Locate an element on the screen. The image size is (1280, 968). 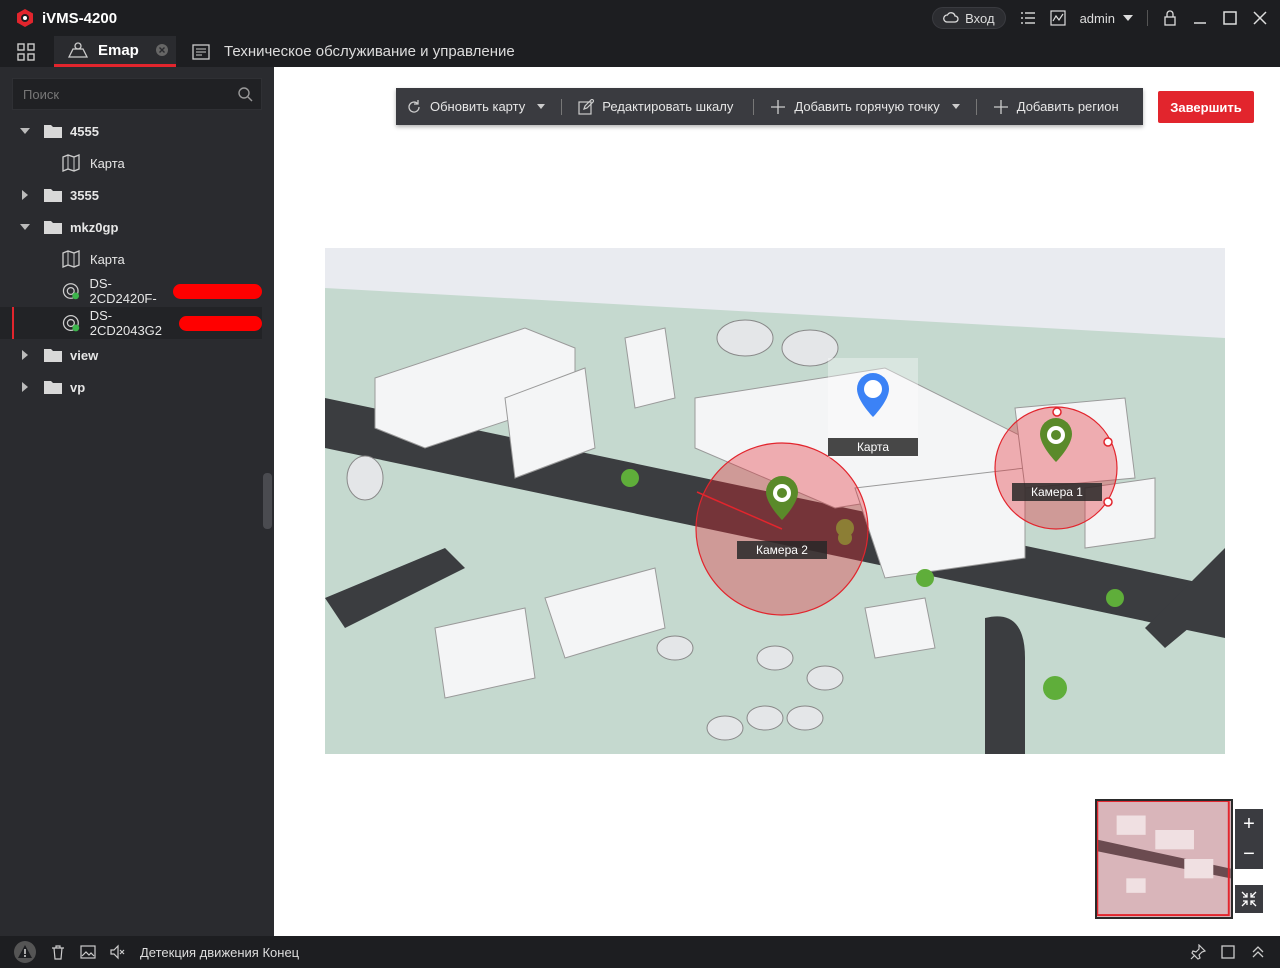
shrink-icon is located at coordinates (1249, 899).